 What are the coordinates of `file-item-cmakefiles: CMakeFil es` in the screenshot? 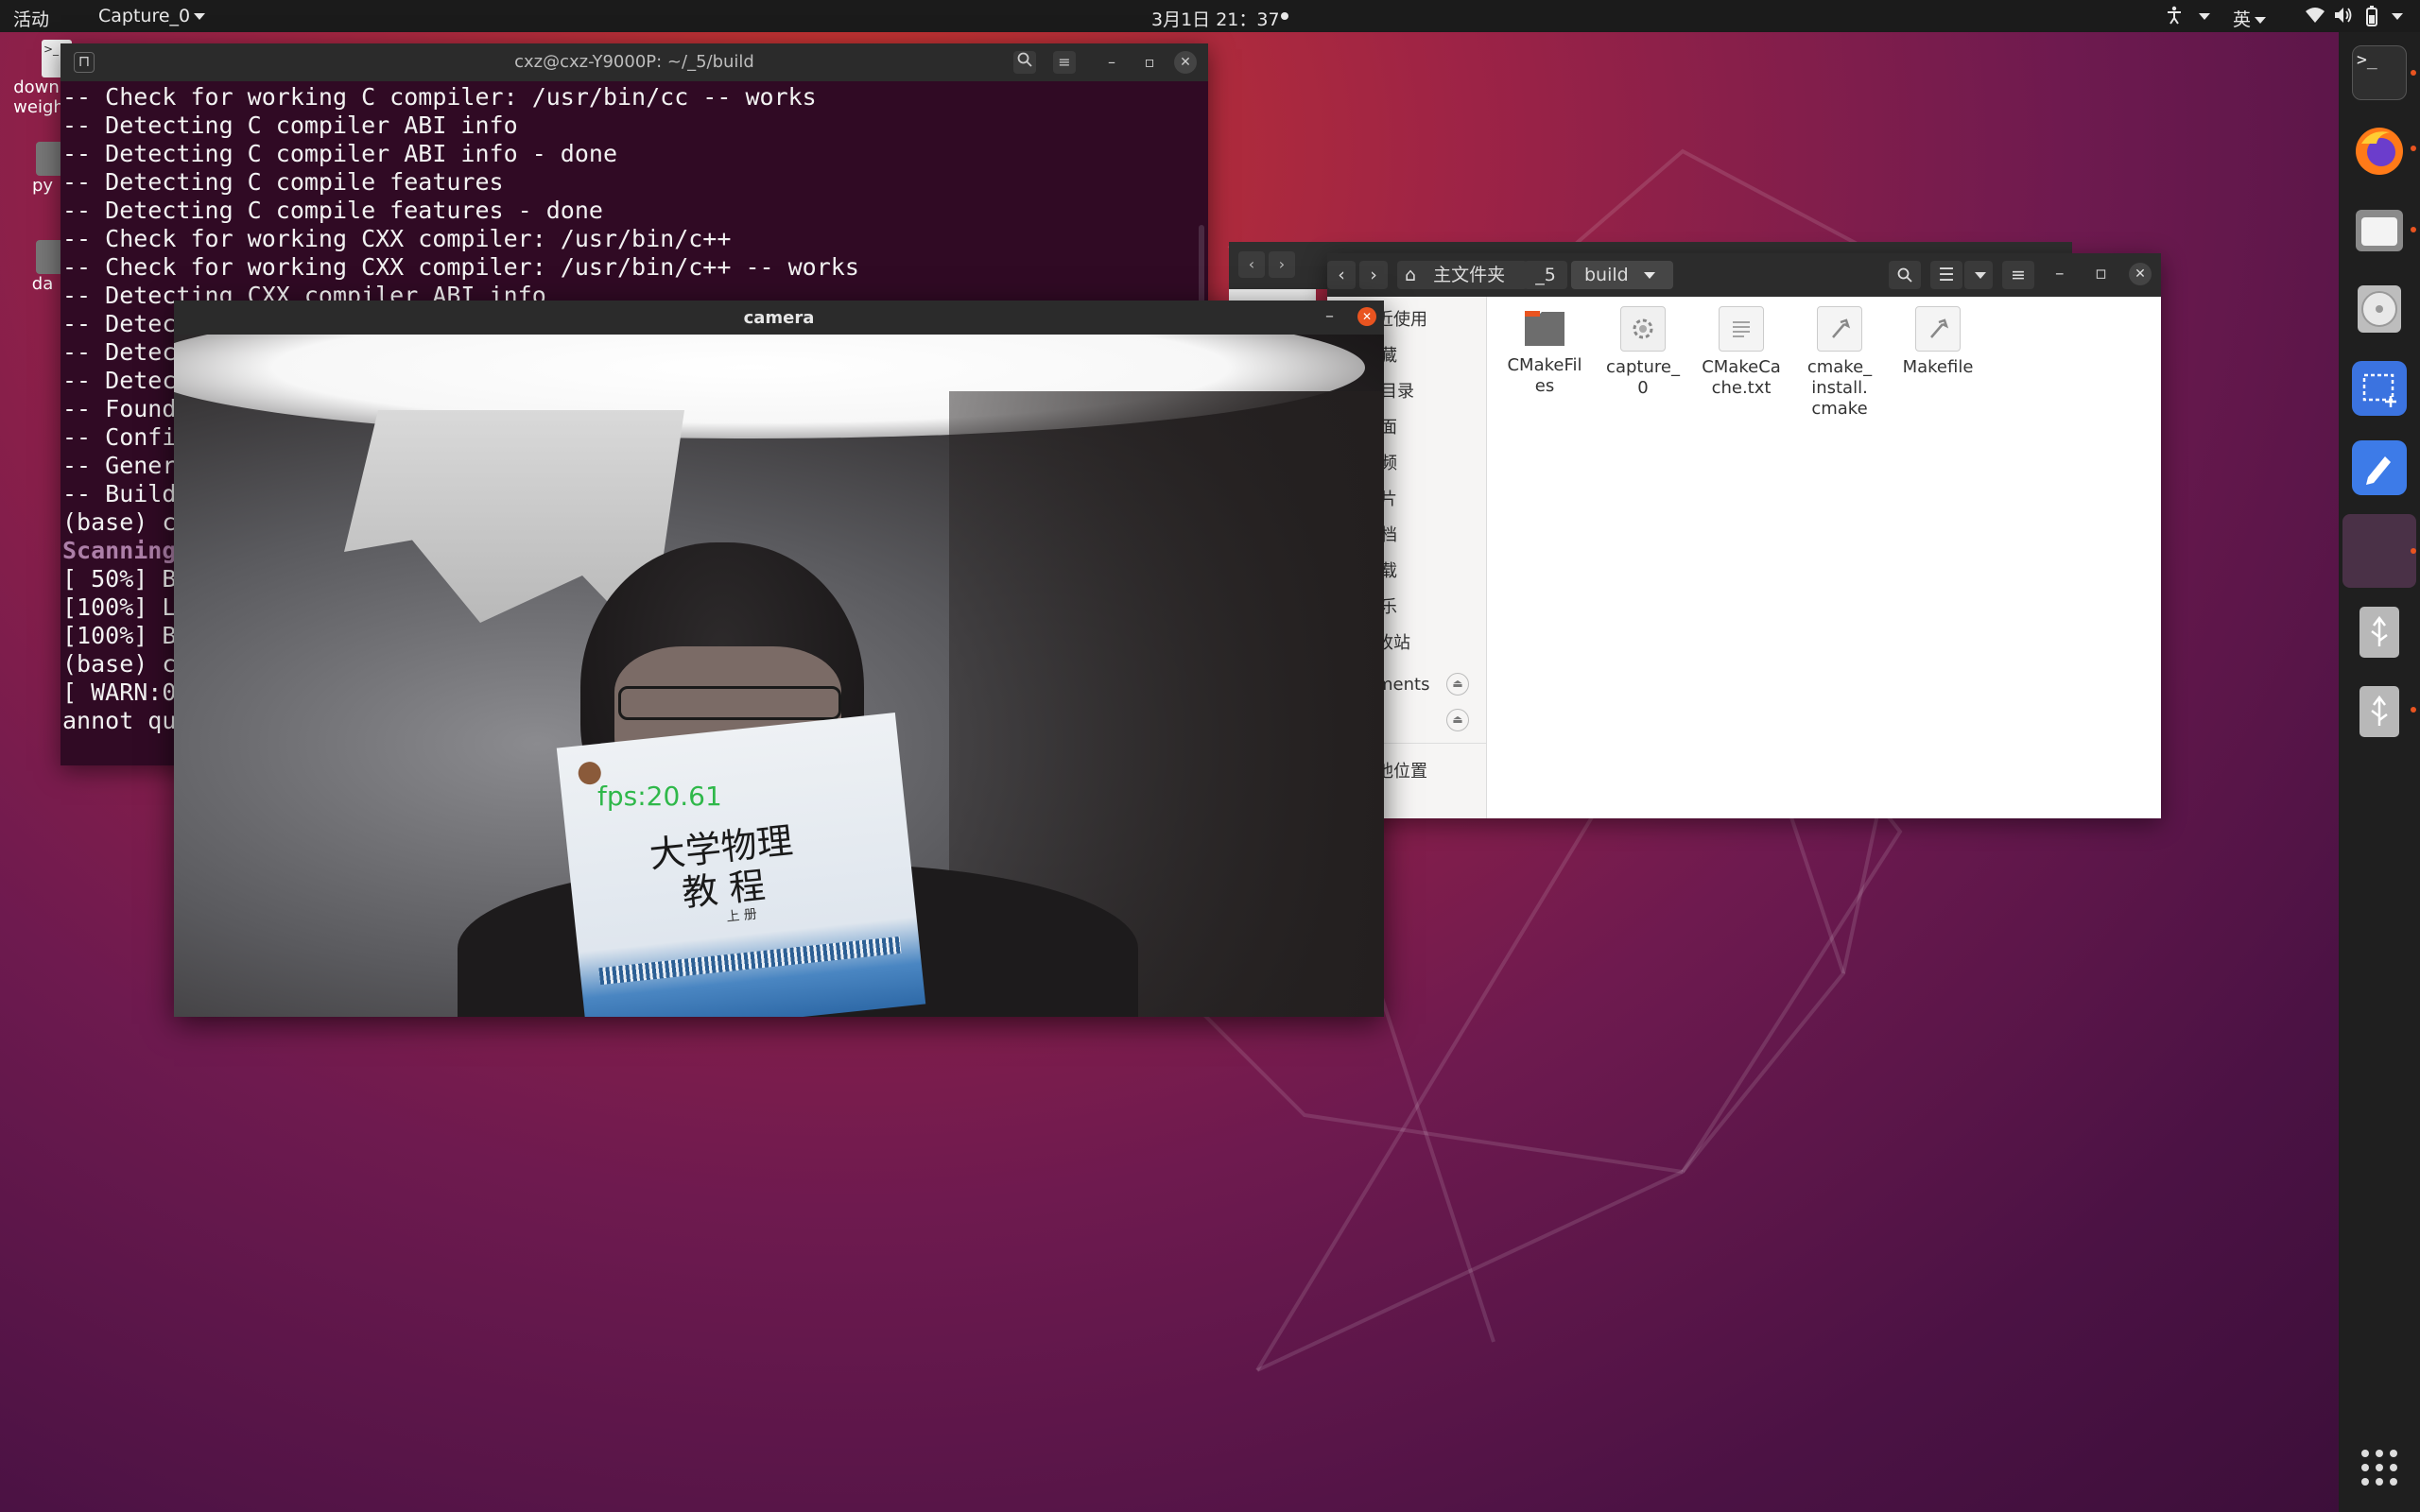 It's located at (1545, 351).